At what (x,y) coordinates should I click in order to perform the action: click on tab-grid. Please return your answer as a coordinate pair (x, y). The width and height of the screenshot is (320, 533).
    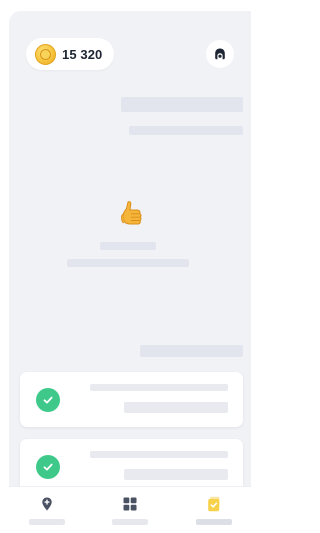
    Looking at the image, I should click on (130, 510).